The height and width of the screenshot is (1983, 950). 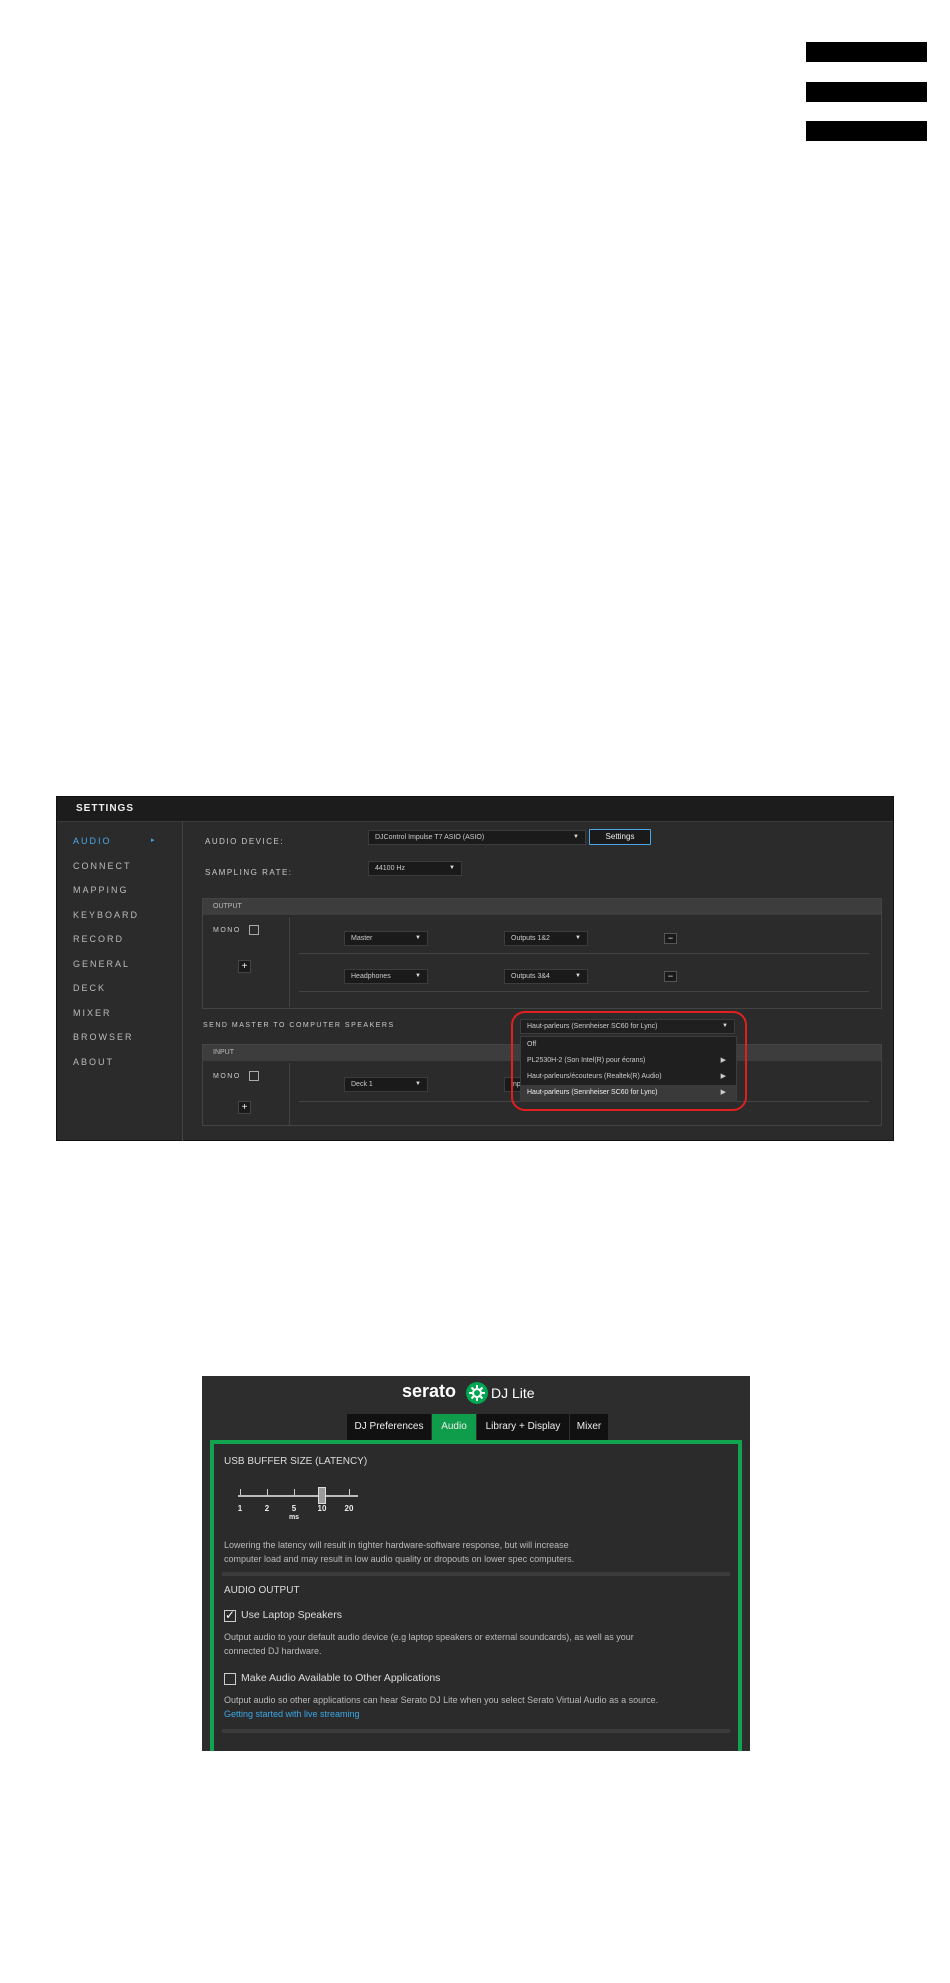 What do you see at coordinates (523, 1427) in the screenshot?
I see `tab-library-display: Library + Display` at bounding box center [523, 1427].